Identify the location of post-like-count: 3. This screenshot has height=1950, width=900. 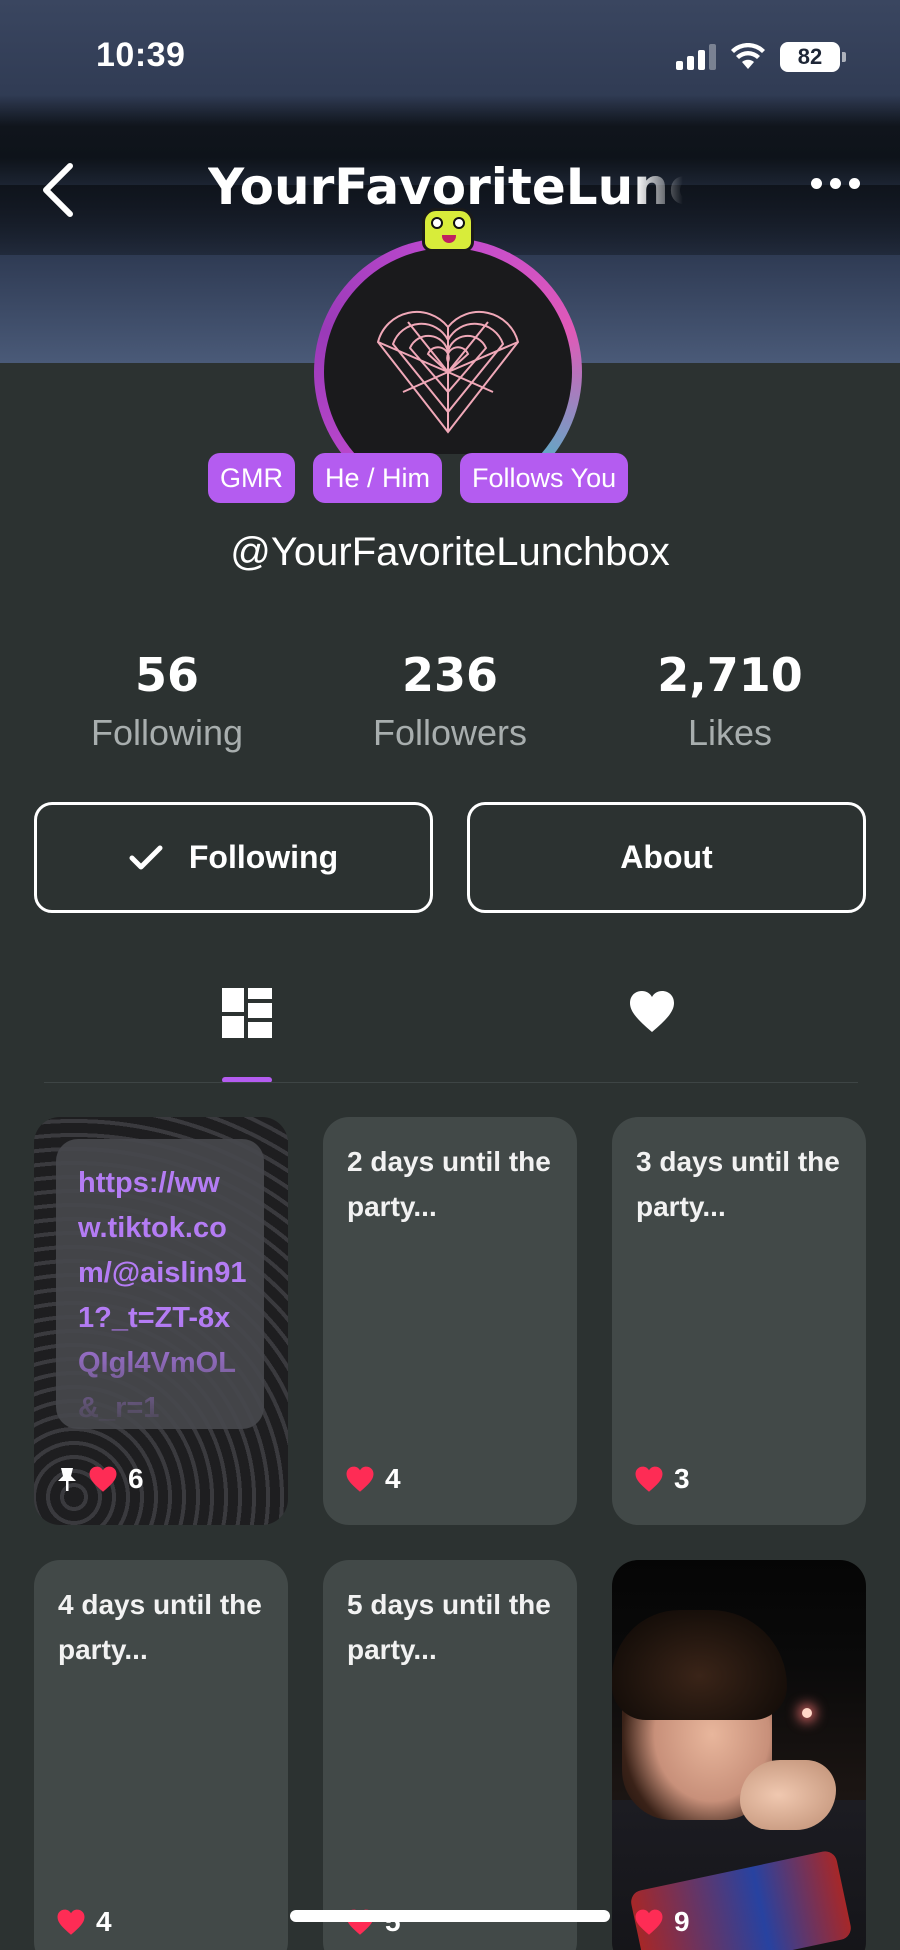
(682, 1478).